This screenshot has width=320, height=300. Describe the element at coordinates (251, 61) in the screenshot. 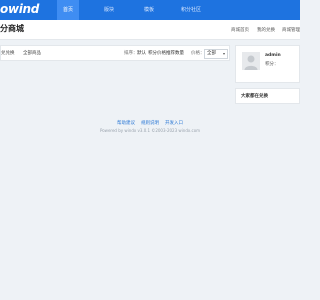

I see `user-avatar-icon` at that location.